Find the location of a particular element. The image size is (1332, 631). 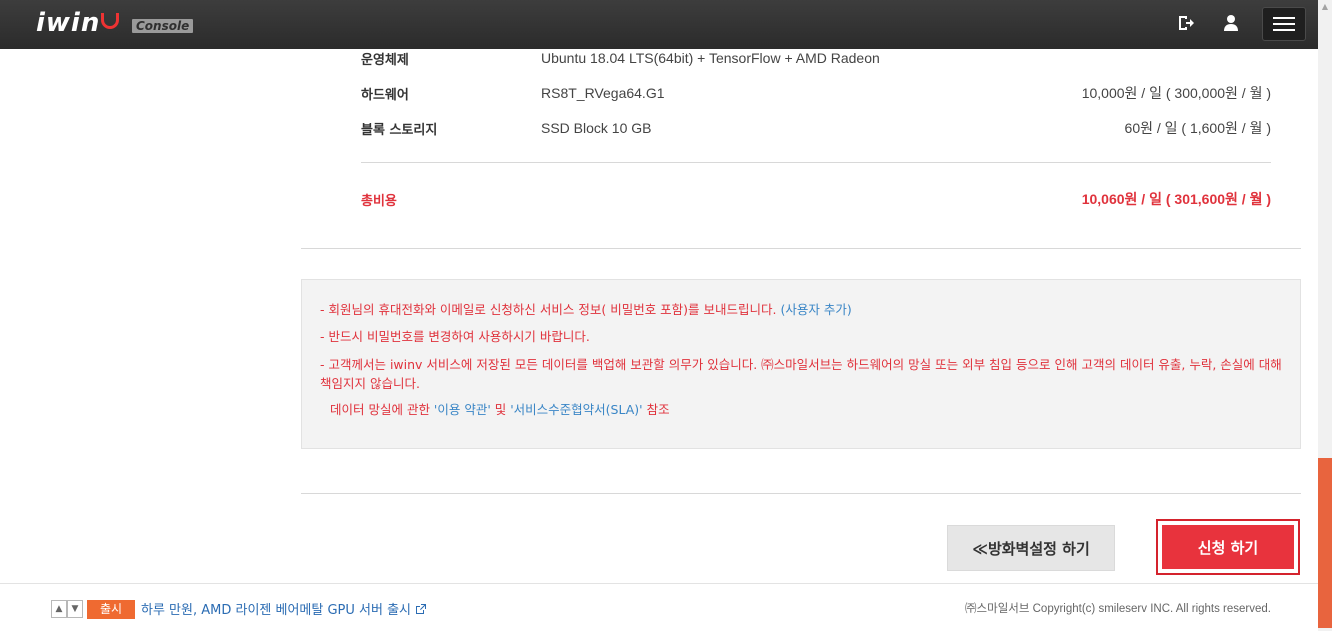

logo-smile-icon is located at coordinates (110, 21).